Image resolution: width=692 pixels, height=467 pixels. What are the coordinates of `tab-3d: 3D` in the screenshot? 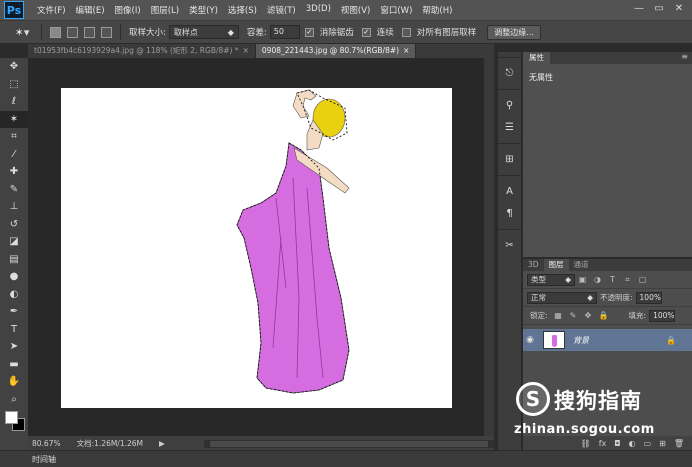 It's located at (533, 265).